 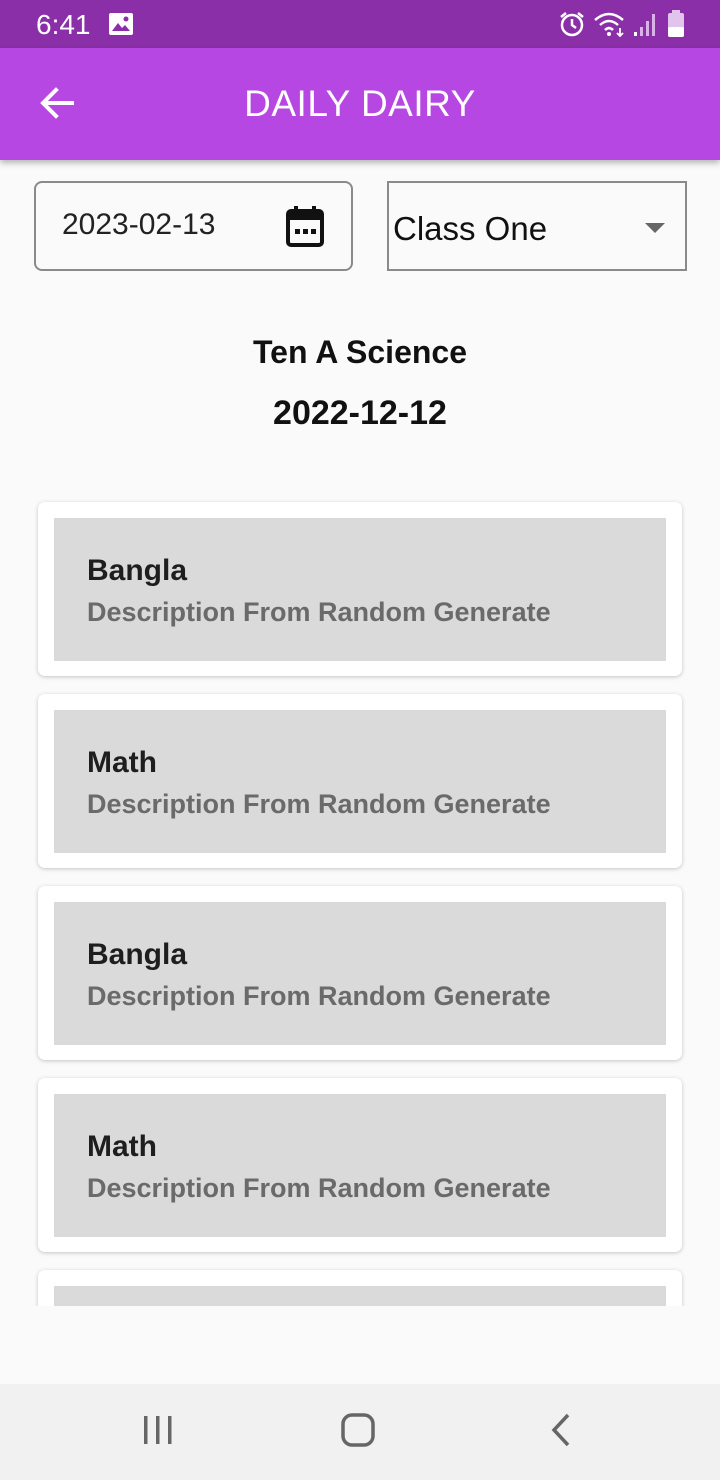 What do you see at coordinates (121, 26) in the screenshot?
I see `image-icon` at bounding box center [121, 26].